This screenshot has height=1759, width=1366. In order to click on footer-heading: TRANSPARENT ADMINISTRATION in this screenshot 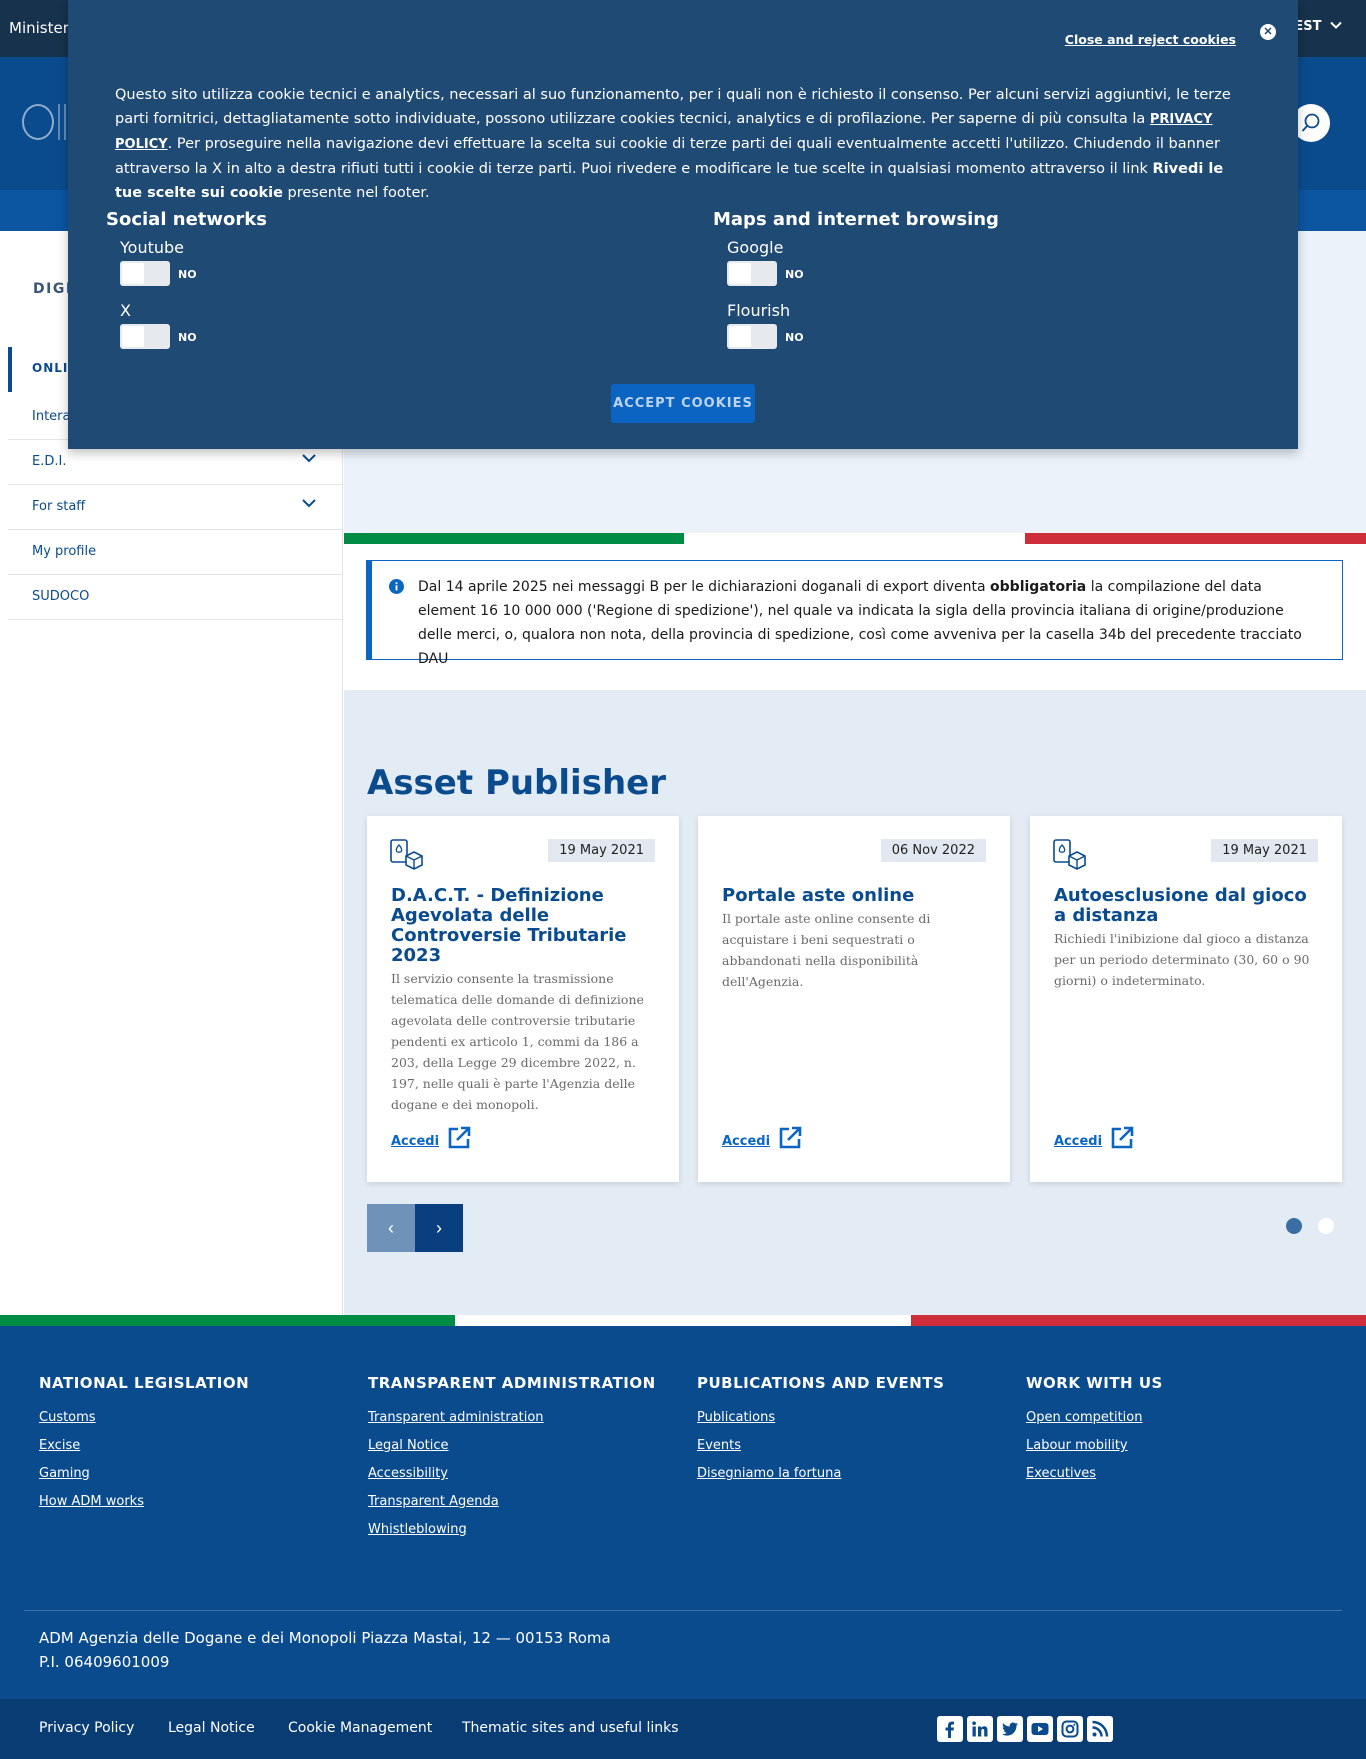, I will do `click(512, 1383)`.